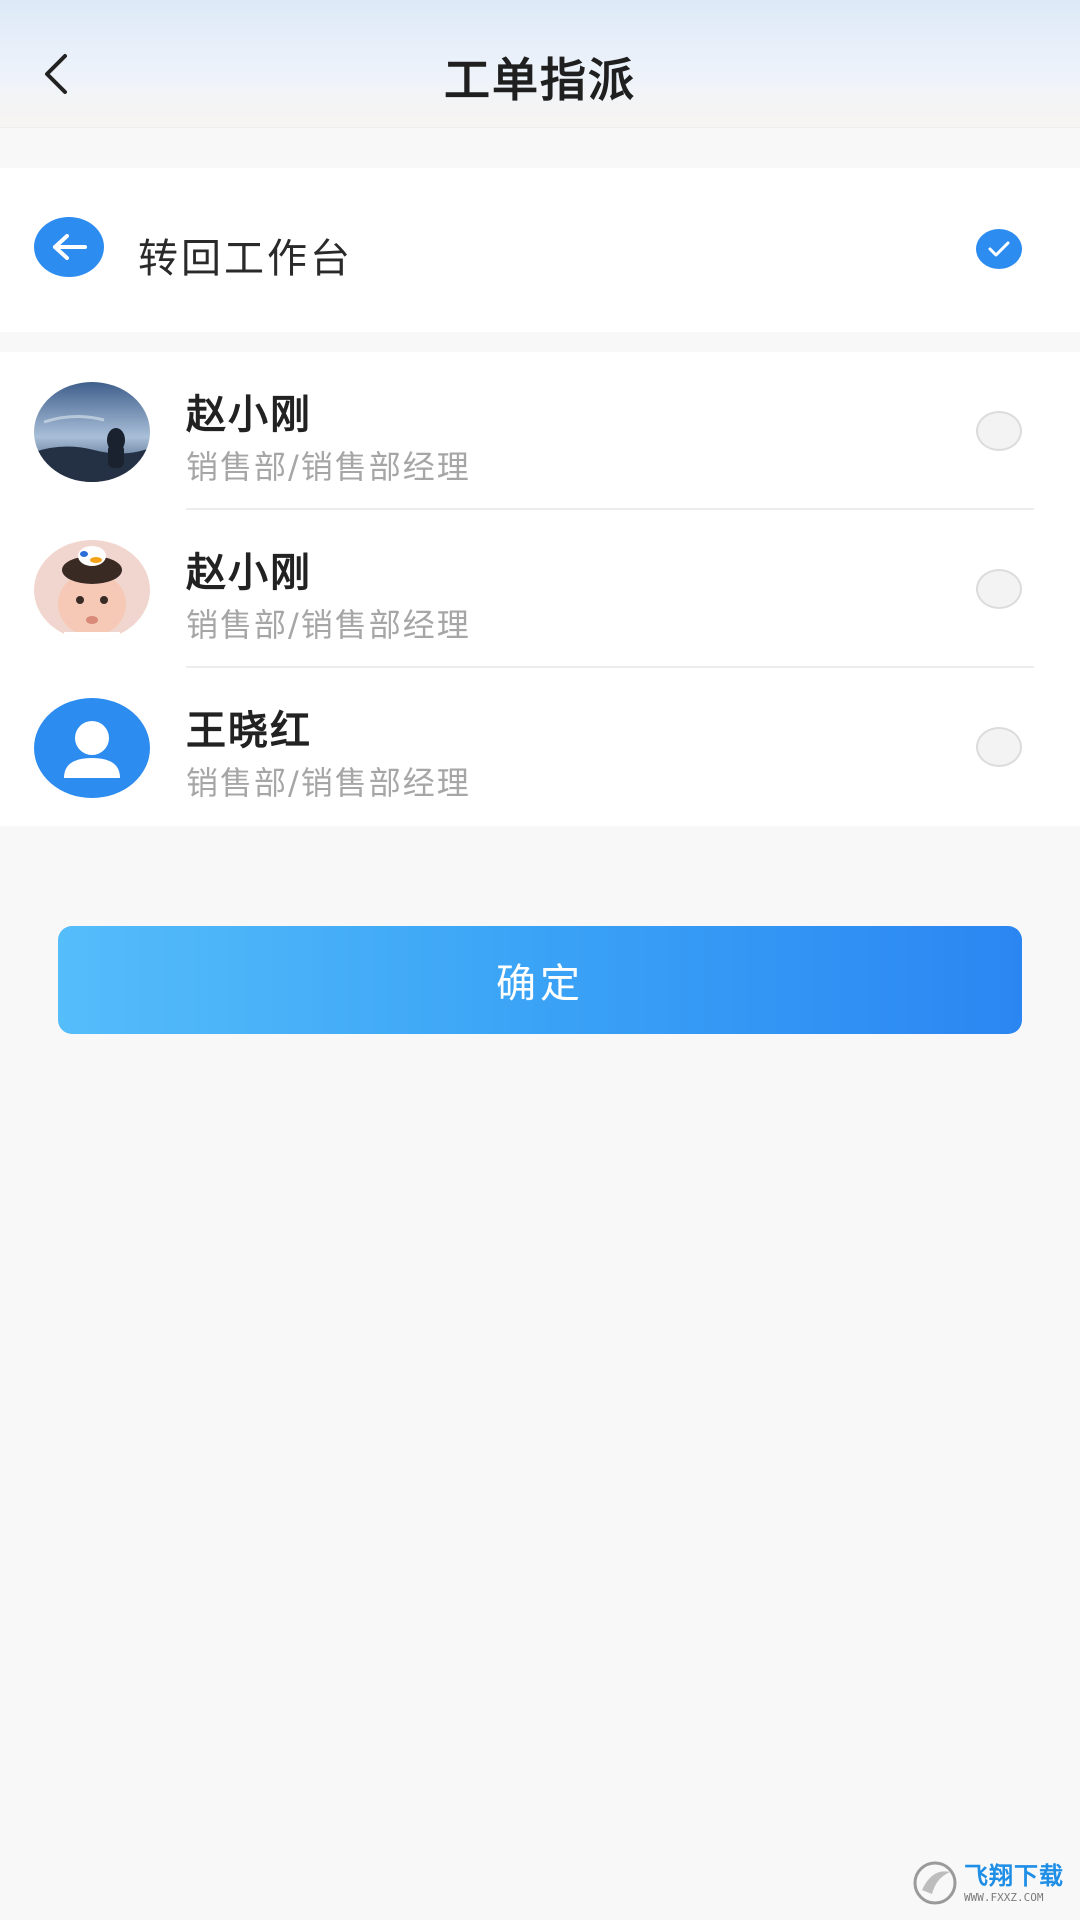 The height and width of the screenshot is (1920, 1080). Describe the element at coordinates (540, 80) in the screenshot. I see `page-title: 工单指派` at that location.